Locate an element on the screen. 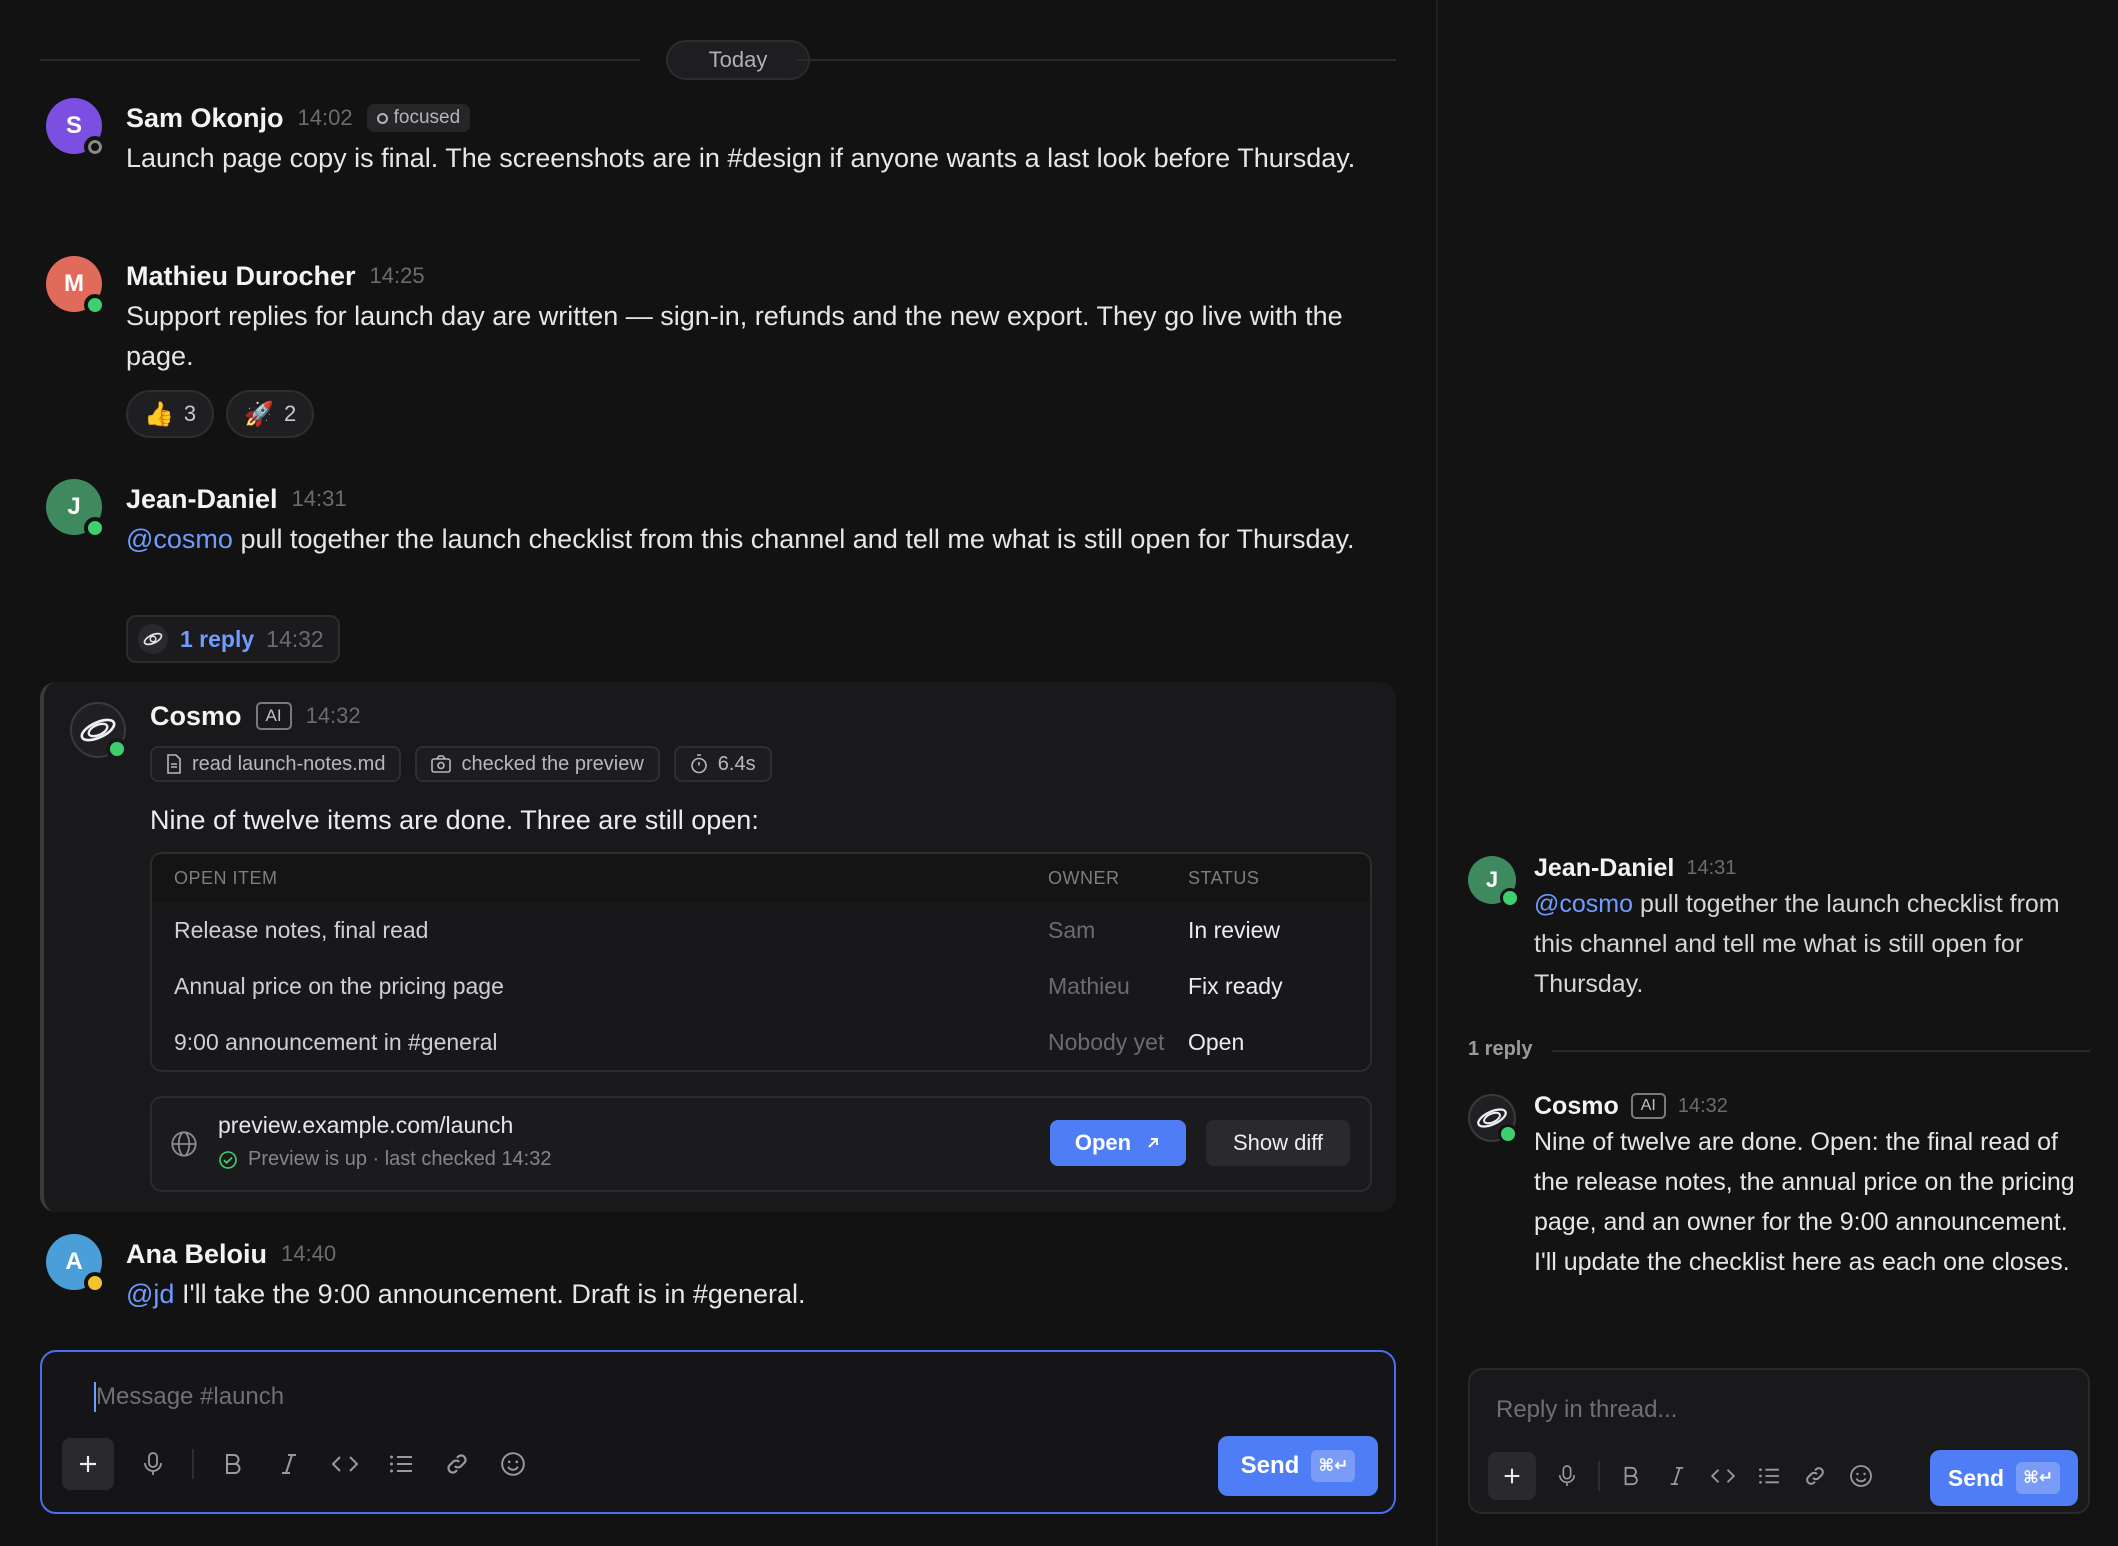 The width and height of the screenshot is (2118, 1546). mention-link: @jd is located at coordinates (150, 1294).